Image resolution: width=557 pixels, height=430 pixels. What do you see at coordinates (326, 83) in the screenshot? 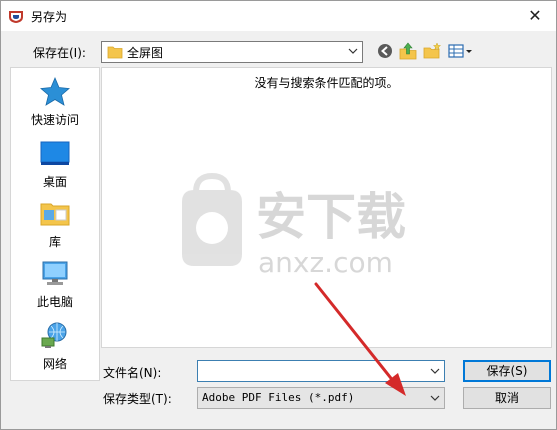
I see `empty-message: 没有与搜索条件匹配的项。` at bounding box center [326, 83].